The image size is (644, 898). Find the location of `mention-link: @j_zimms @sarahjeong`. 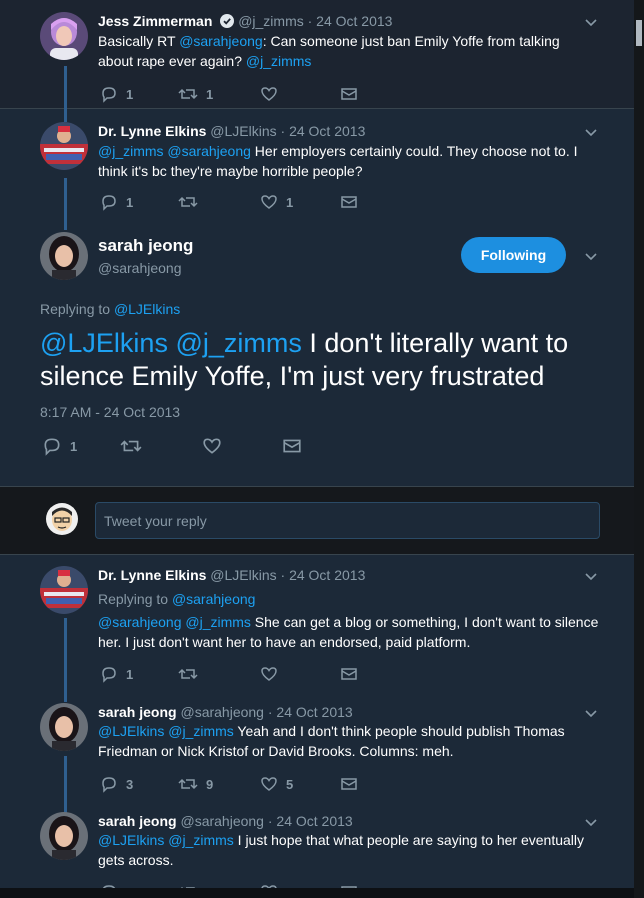

mention-link: @j_zimms @sarahjeong is located at coordinates (174, 151).